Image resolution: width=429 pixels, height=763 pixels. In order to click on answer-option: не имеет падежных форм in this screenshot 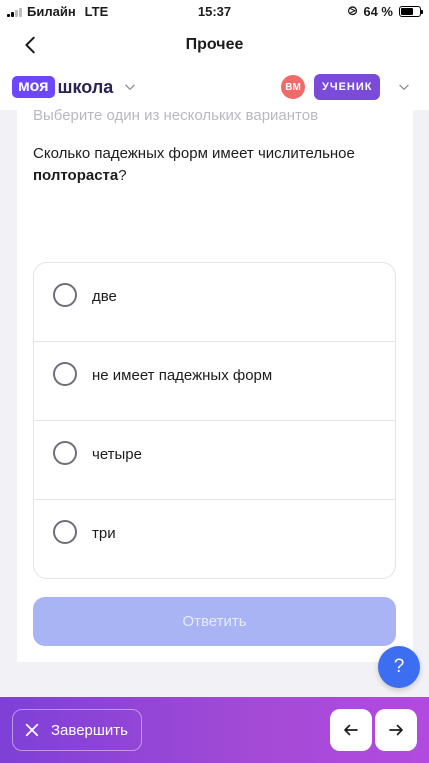, I will do `click(214, 381)`.